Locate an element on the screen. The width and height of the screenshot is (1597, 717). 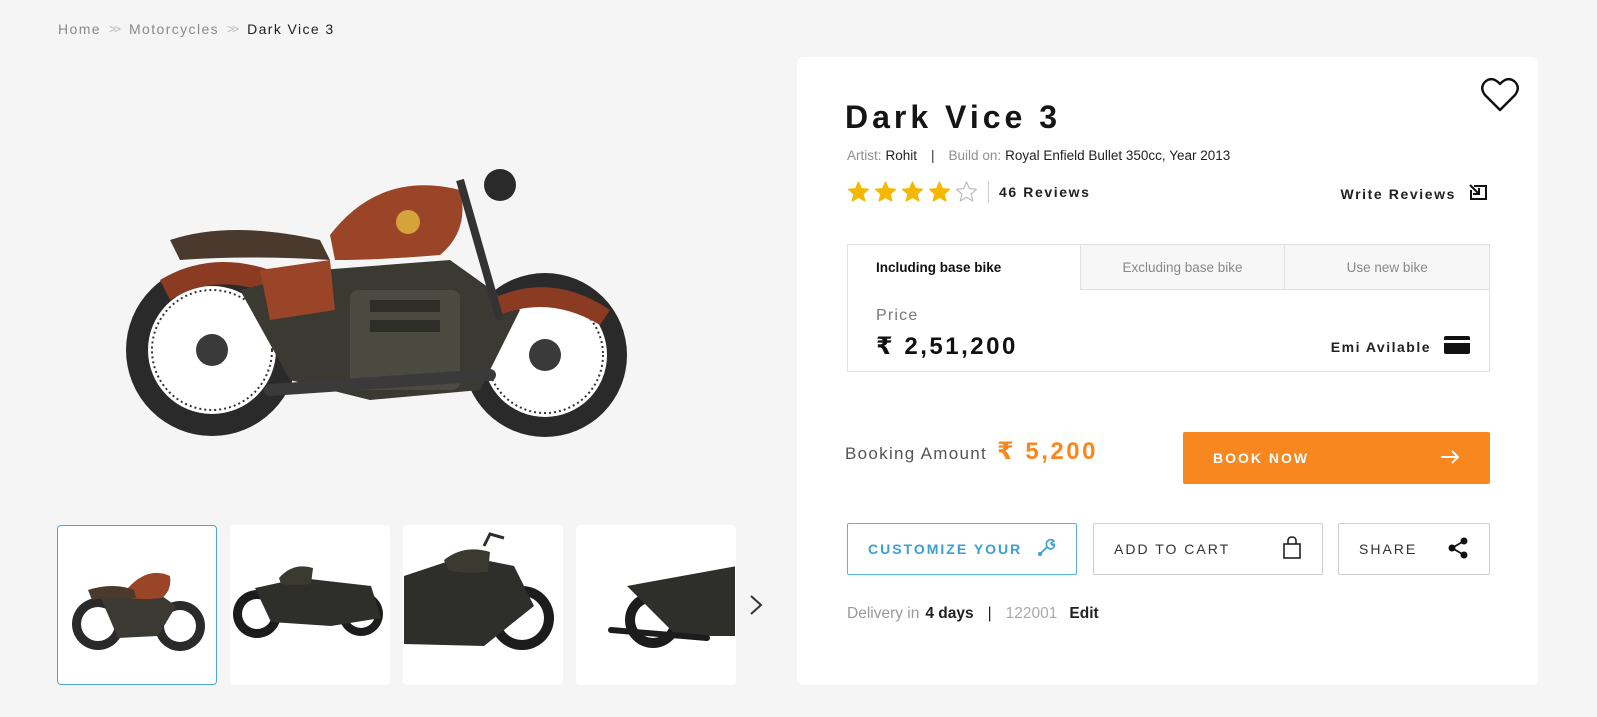
delivery-pincode: 122001 is located at coordinates (1031, 613).